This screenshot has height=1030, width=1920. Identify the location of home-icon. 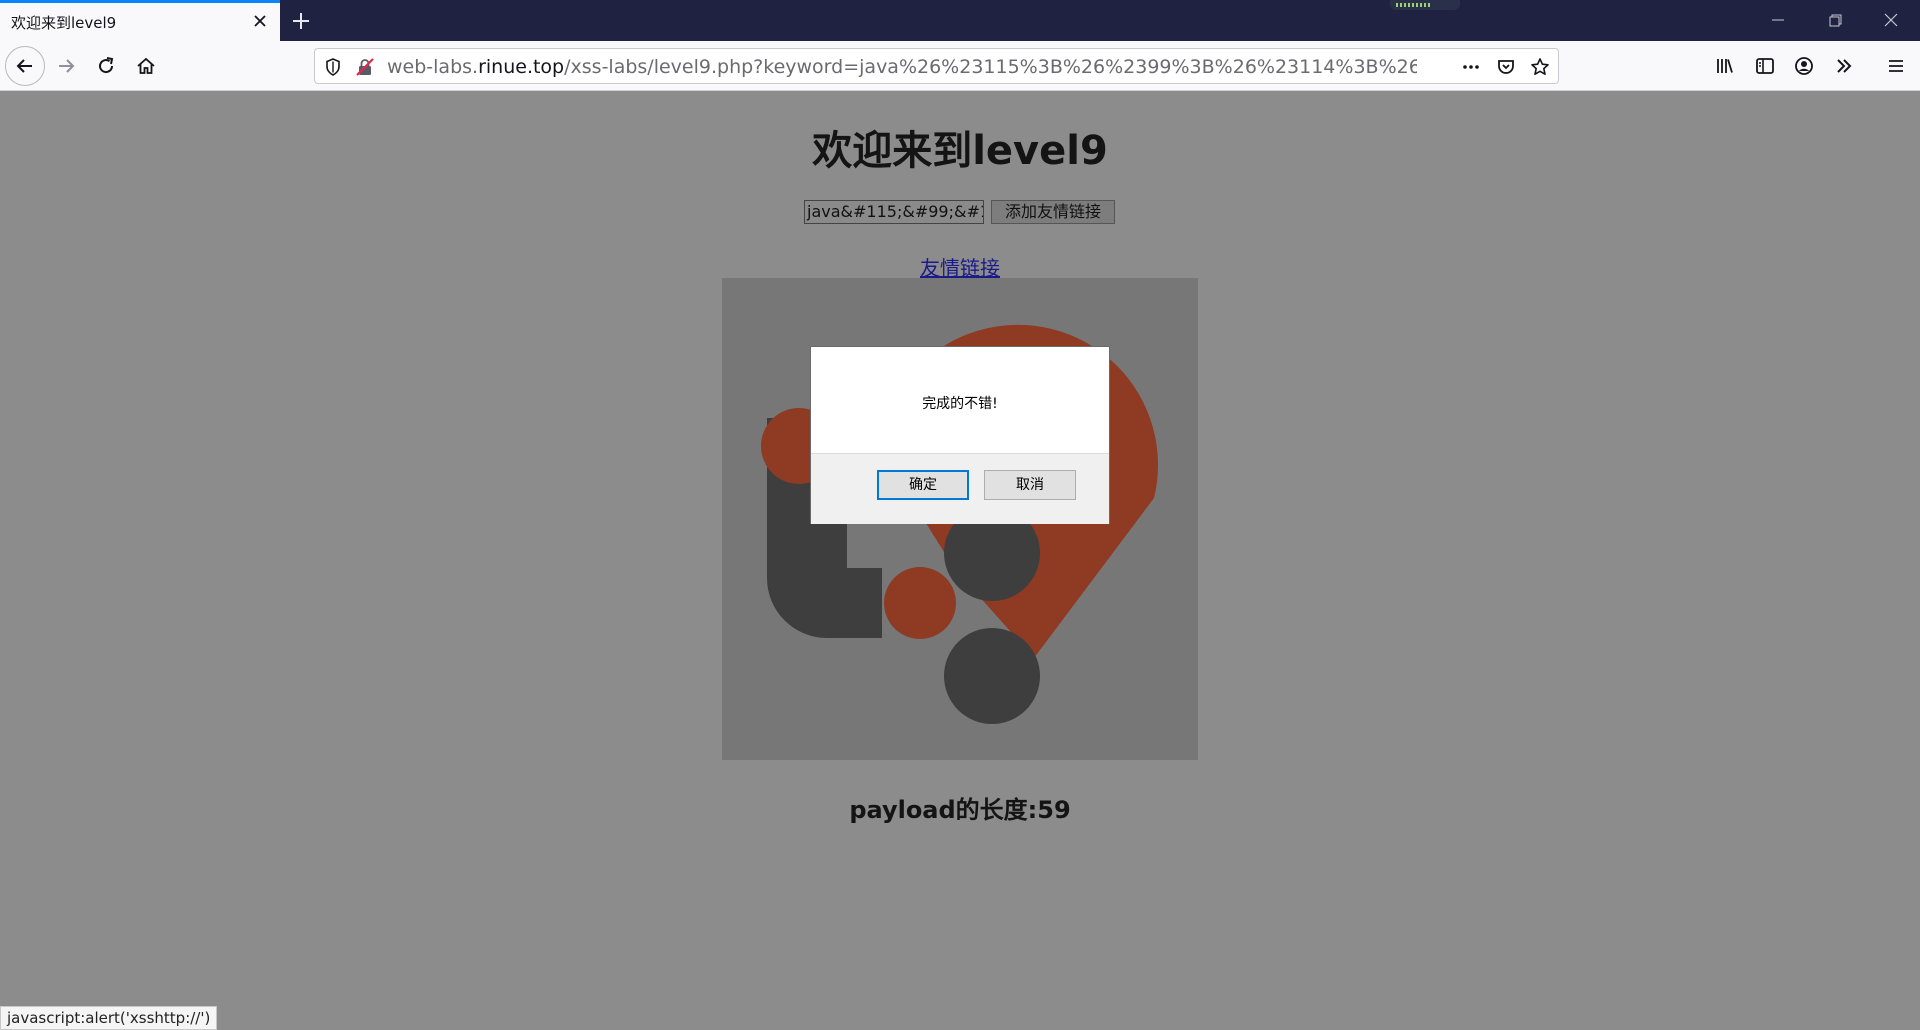
(146, 65).